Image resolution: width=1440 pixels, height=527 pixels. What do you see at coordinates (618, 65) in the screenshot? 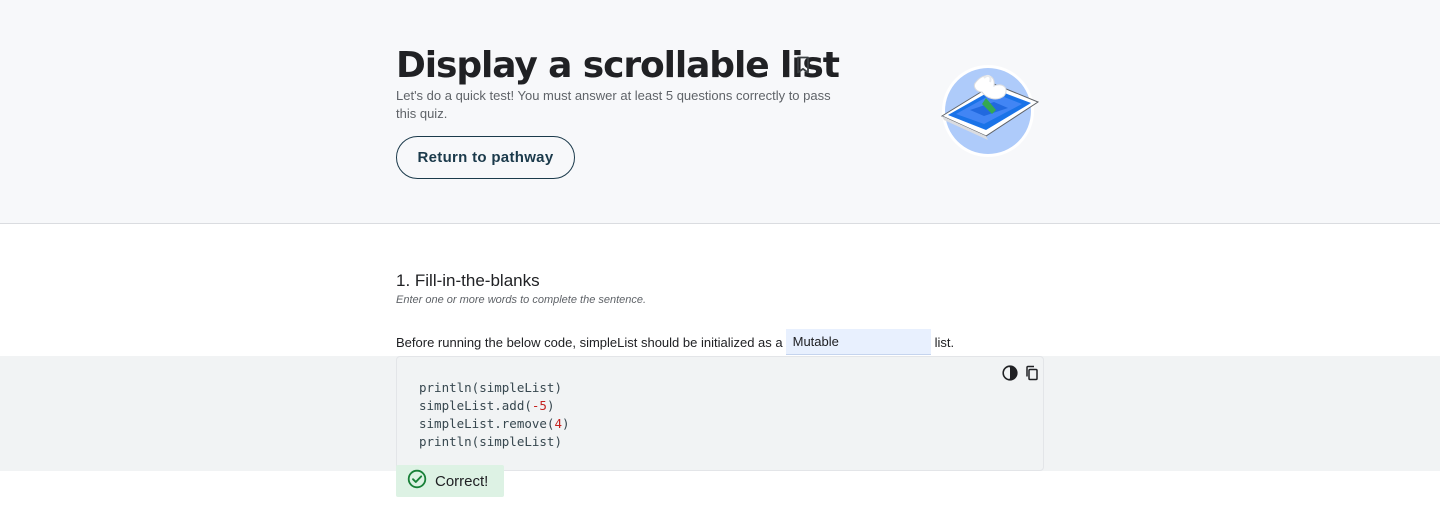
I see `page-title: Display a scrollable list` at bounding box center [618, 65].